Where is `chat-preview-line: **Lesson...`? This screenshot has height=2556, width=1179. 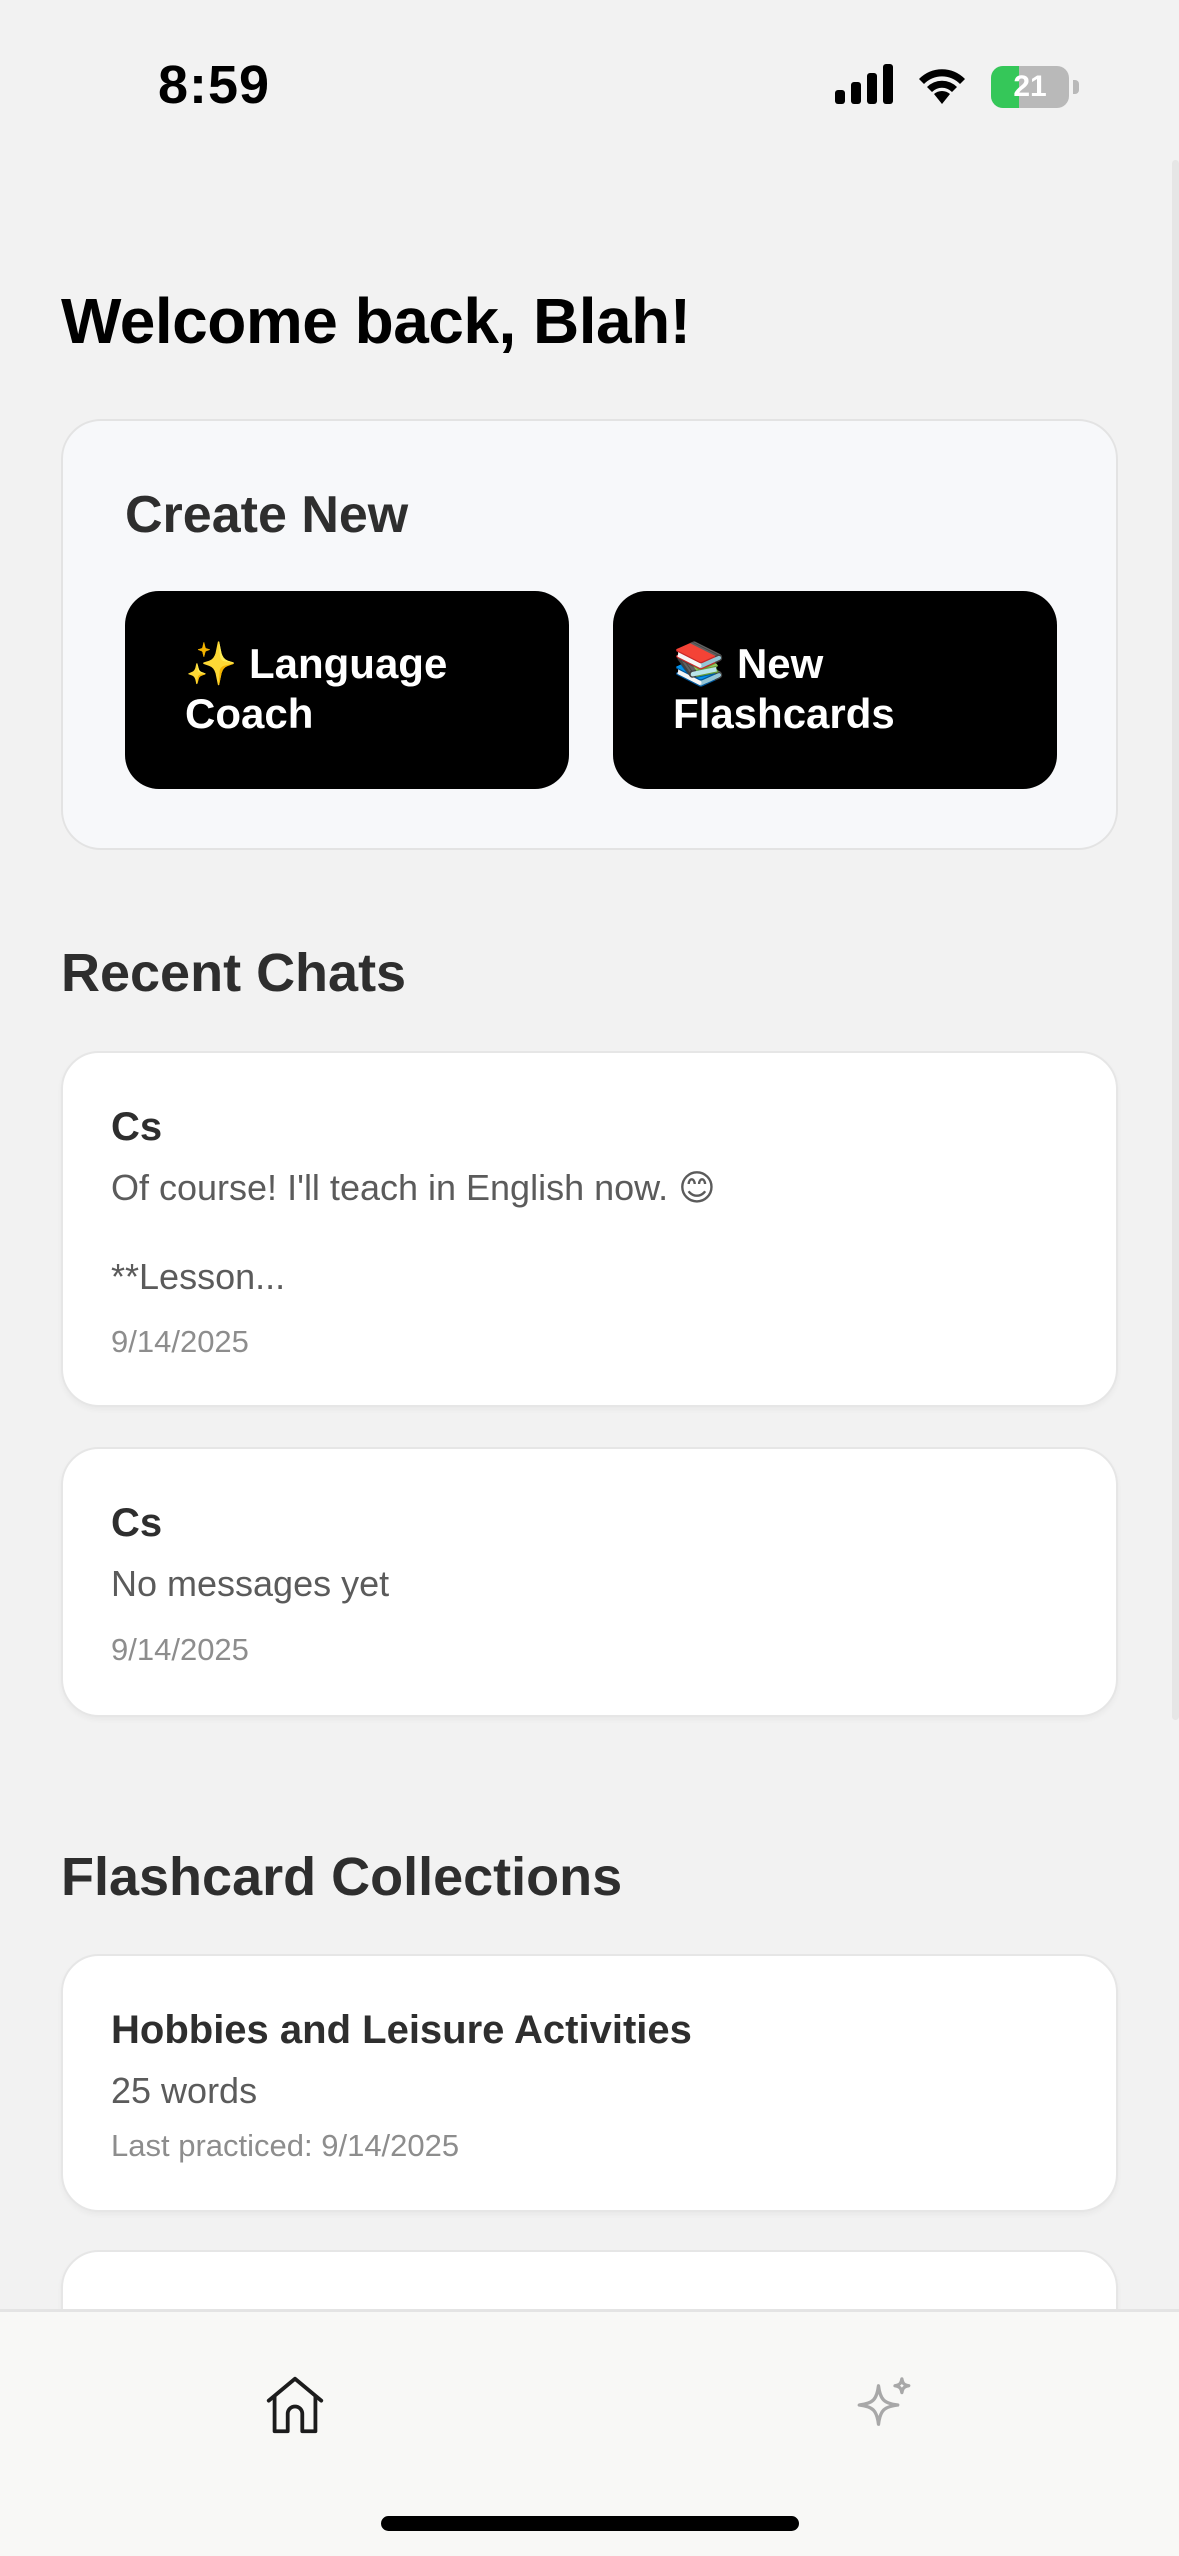 chat-preview-line: **Lesson... is located at coordinates (198, 1276).